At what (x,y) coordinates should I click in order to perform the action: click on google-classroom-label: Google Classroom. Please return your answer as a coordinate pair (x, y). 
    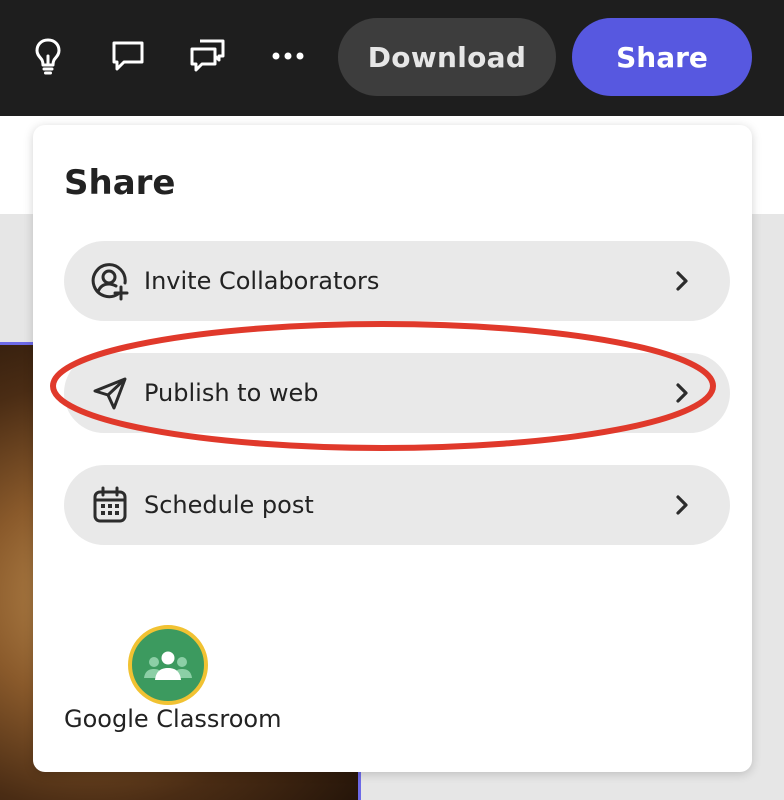
    Looking at the image, I should click on (173, 719).